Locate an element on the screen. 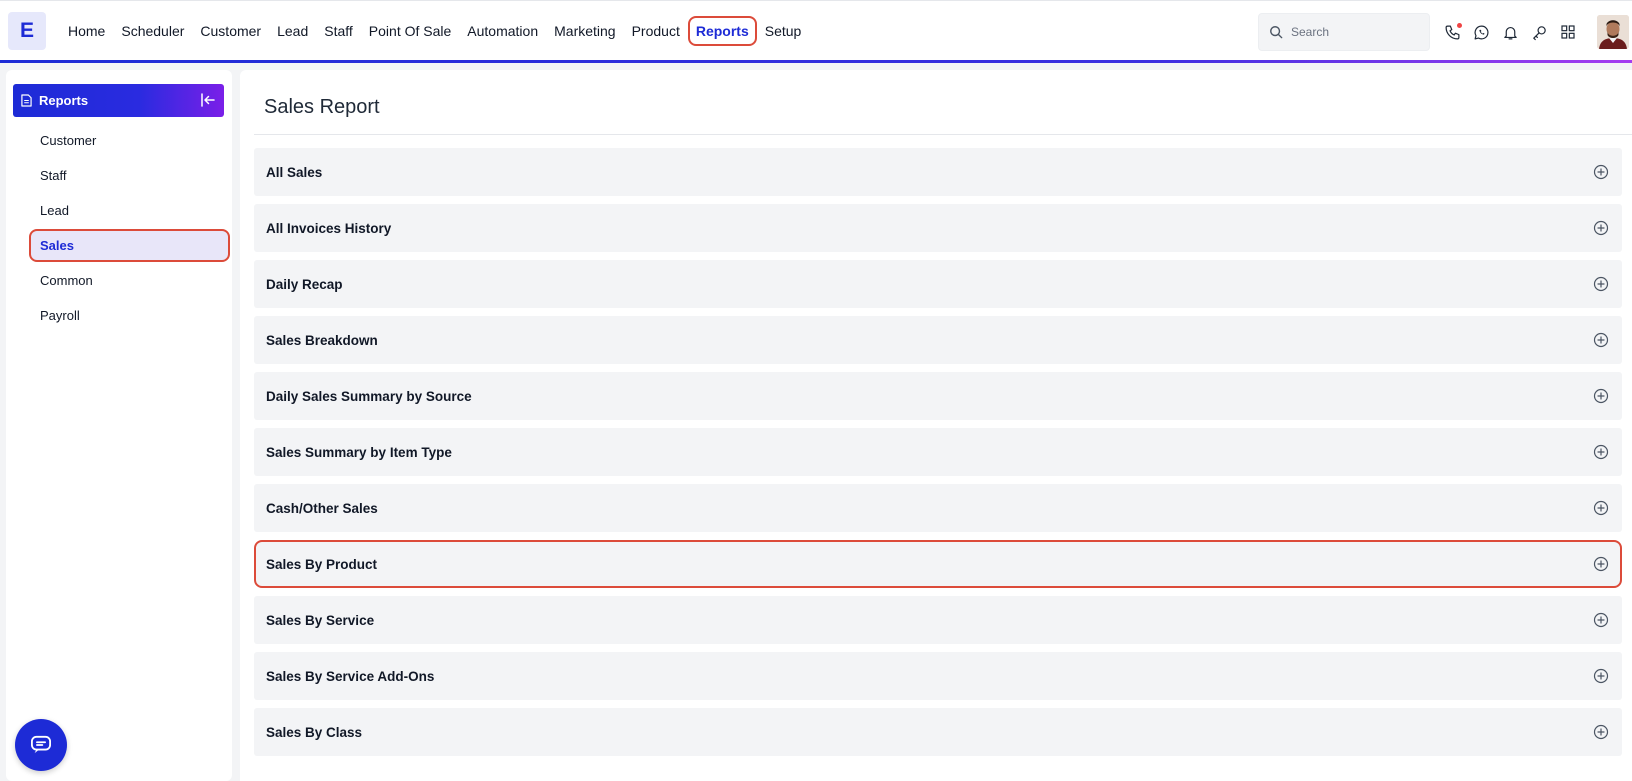 This screenshot has height=781, width=1632. chat-widget-button is located at coordinates (41, 745).